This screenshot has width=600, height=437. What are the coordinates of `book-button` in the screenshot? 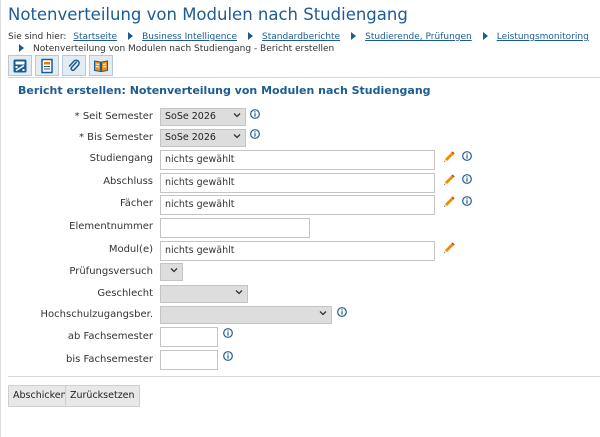 It's located at (101, 65).